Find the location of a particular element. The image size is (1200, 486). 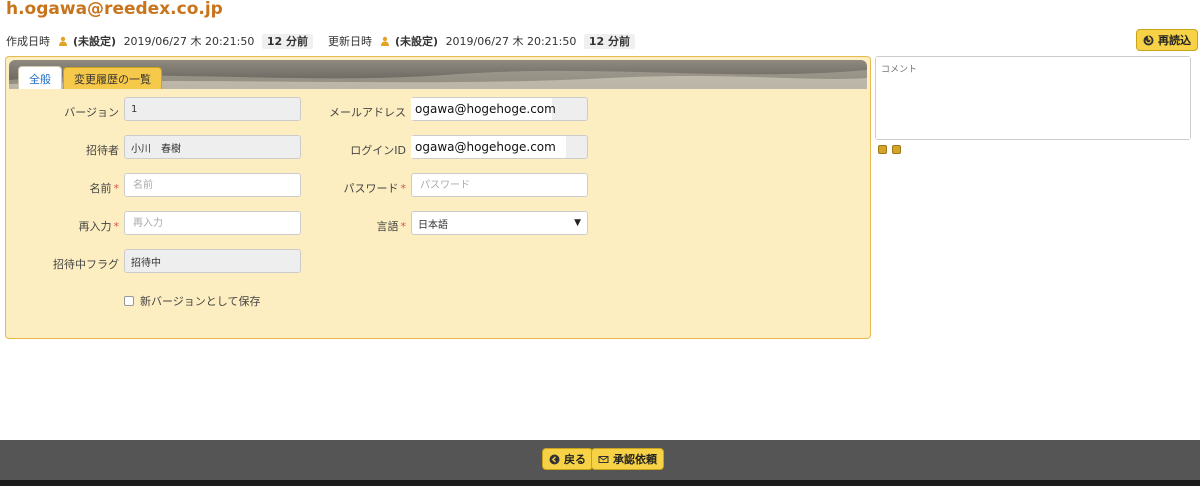

inviting-flag-label: 招待中フラグ is located at coordinates (86, 264).